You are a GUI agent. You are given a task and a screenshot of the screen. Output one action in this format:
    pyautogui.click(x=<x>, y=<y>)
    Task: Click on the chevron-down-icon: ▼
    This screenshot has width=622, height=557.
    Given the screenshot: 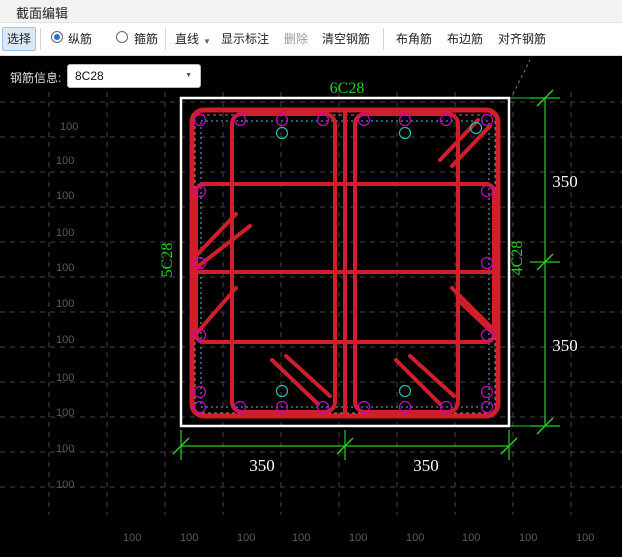 What is the action you would take?
    pyautogui.click(x=188, y=75)
    